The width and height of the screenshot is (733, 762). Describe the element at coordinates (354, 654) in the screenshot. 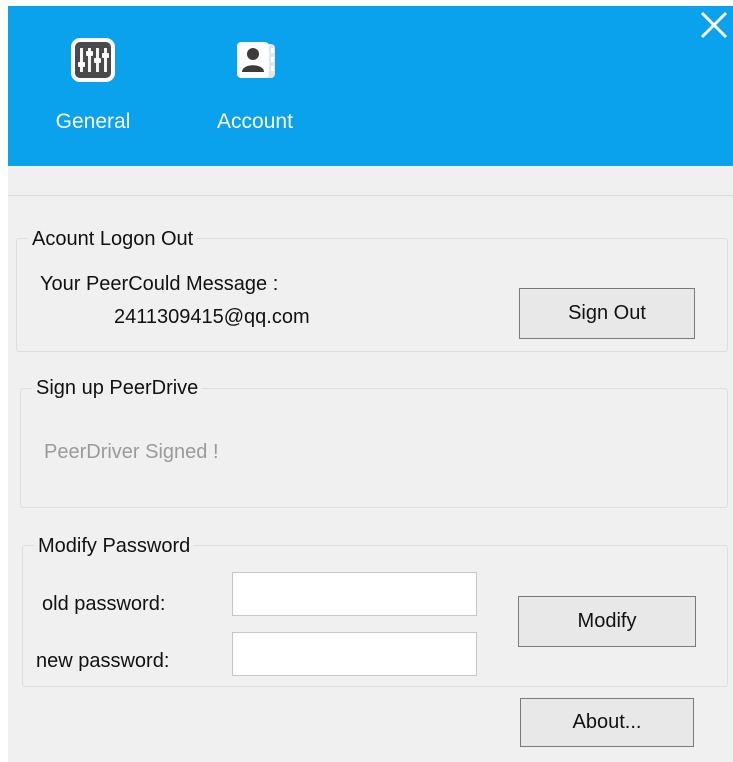

I see `new-password-input` at that location.